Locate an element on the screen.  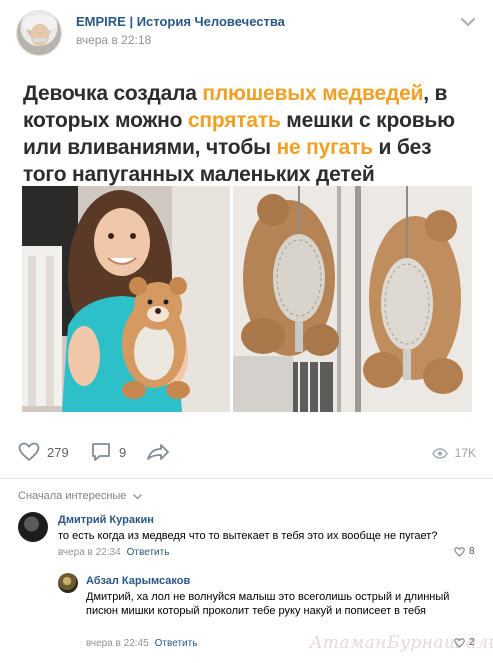
post-time: вчера в 22:18 is located at coordinates (113, 40).